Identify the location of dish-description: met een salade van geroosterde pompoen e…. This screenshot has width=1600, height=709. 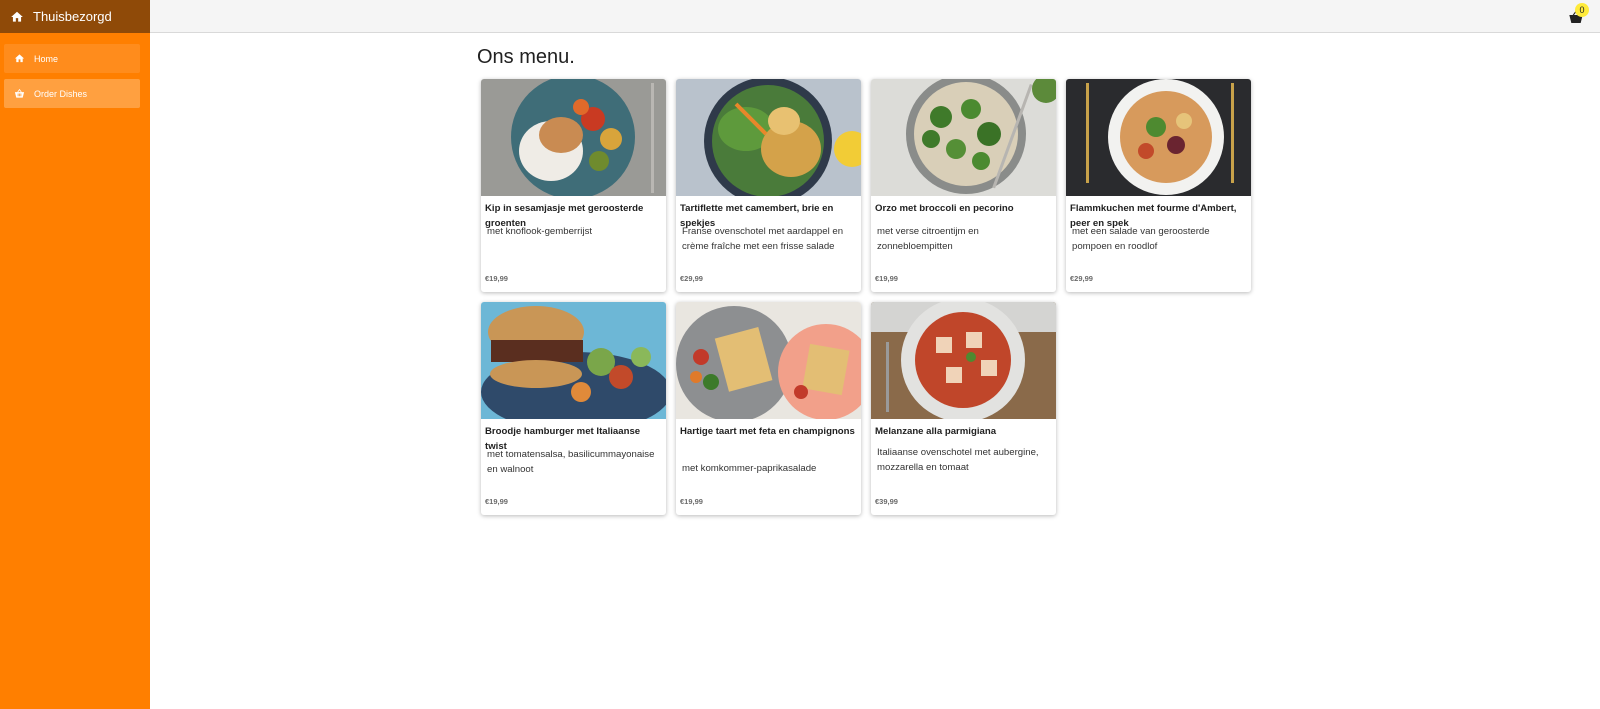
(1141, 239).